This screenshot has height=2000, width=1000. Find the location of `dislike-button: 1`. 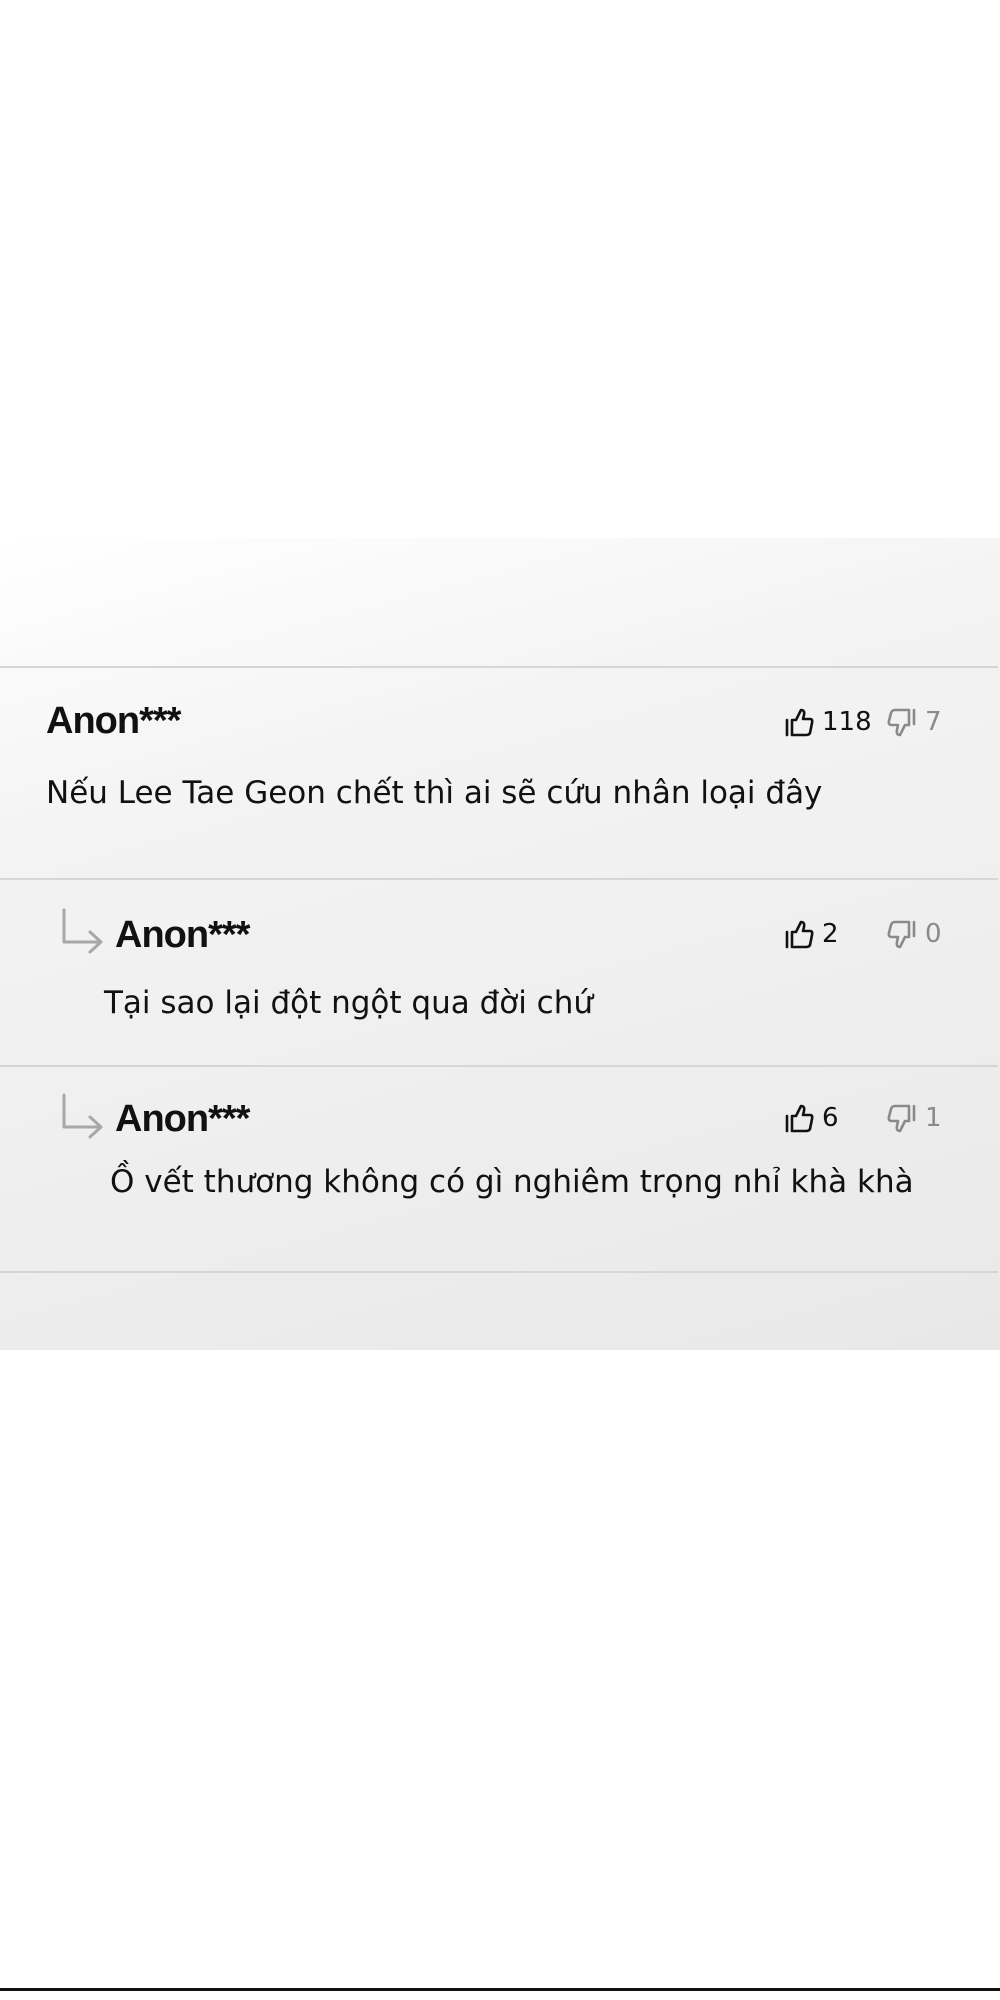

dislike-button: 1 is located at coordinates (914, 1118).